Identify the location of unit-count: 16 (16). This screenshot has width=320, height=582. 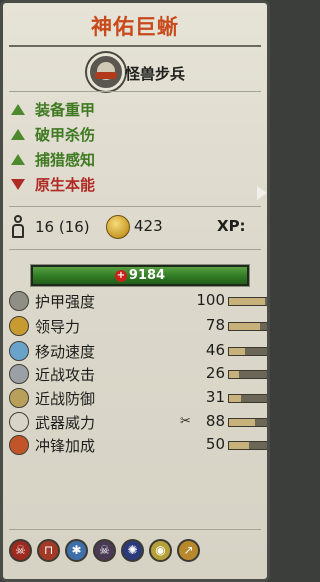
(50, 227).